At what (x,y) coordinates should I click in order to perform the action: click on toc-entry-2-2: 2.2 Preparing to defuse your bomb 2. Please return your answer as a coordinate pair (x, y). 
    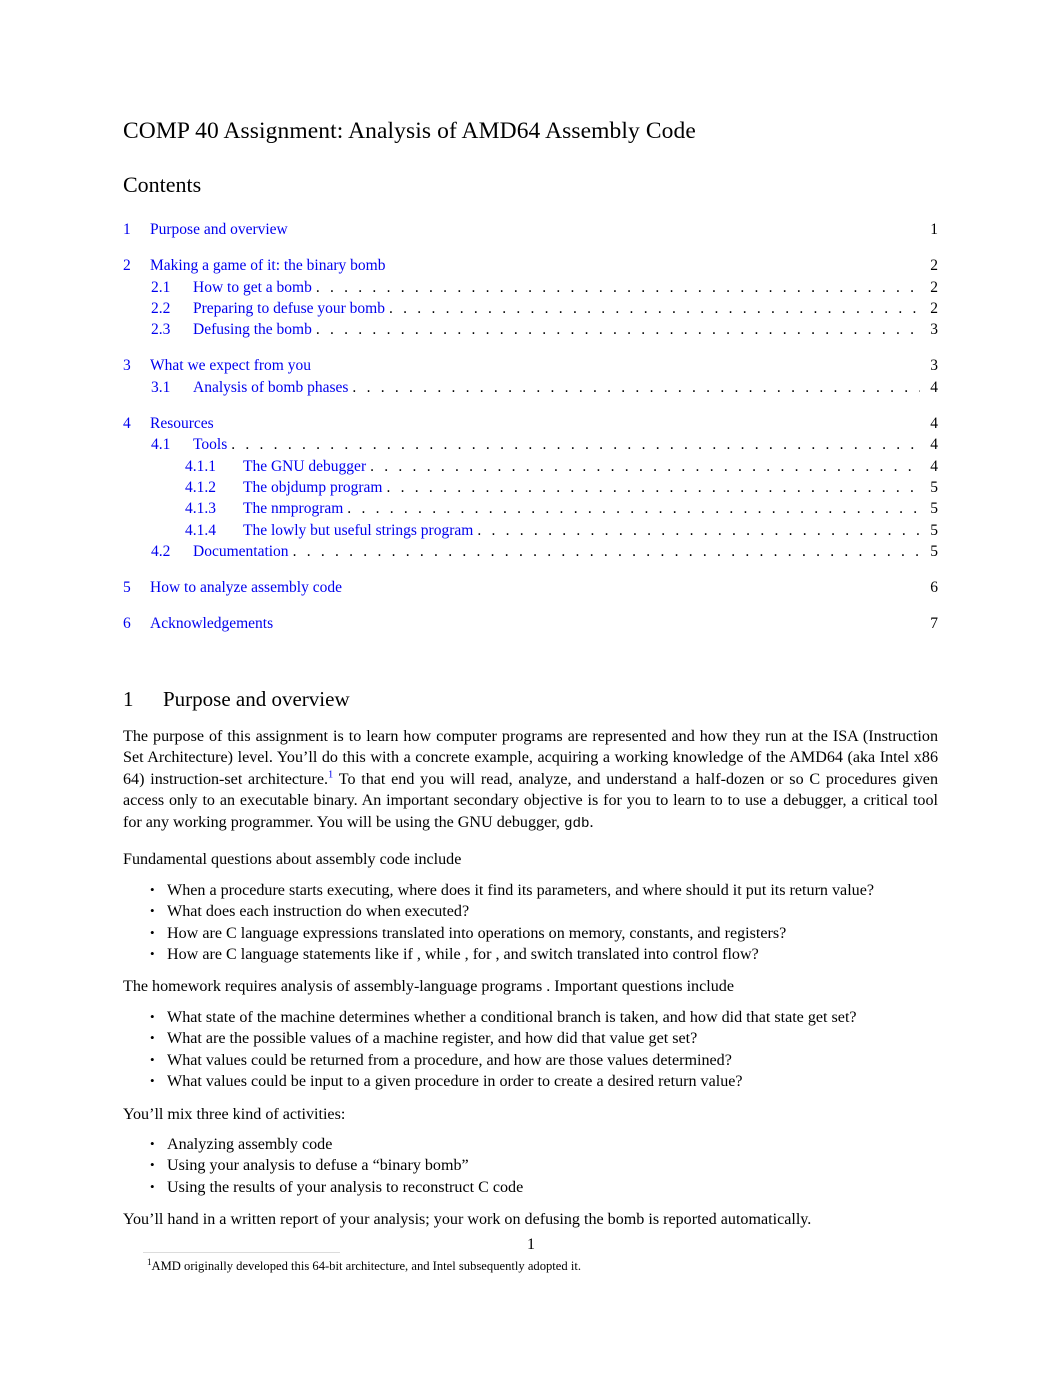
    Looking at the image, I should click on (530, 308).